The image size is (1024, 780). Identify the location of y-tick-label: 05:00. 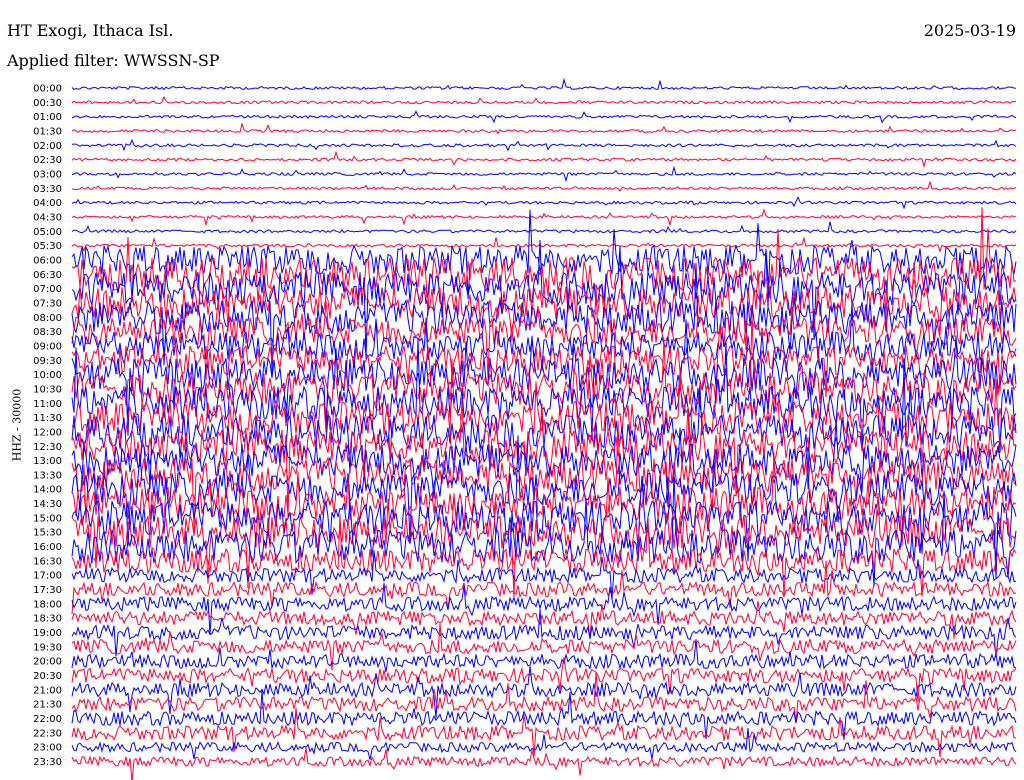
(47, 232).